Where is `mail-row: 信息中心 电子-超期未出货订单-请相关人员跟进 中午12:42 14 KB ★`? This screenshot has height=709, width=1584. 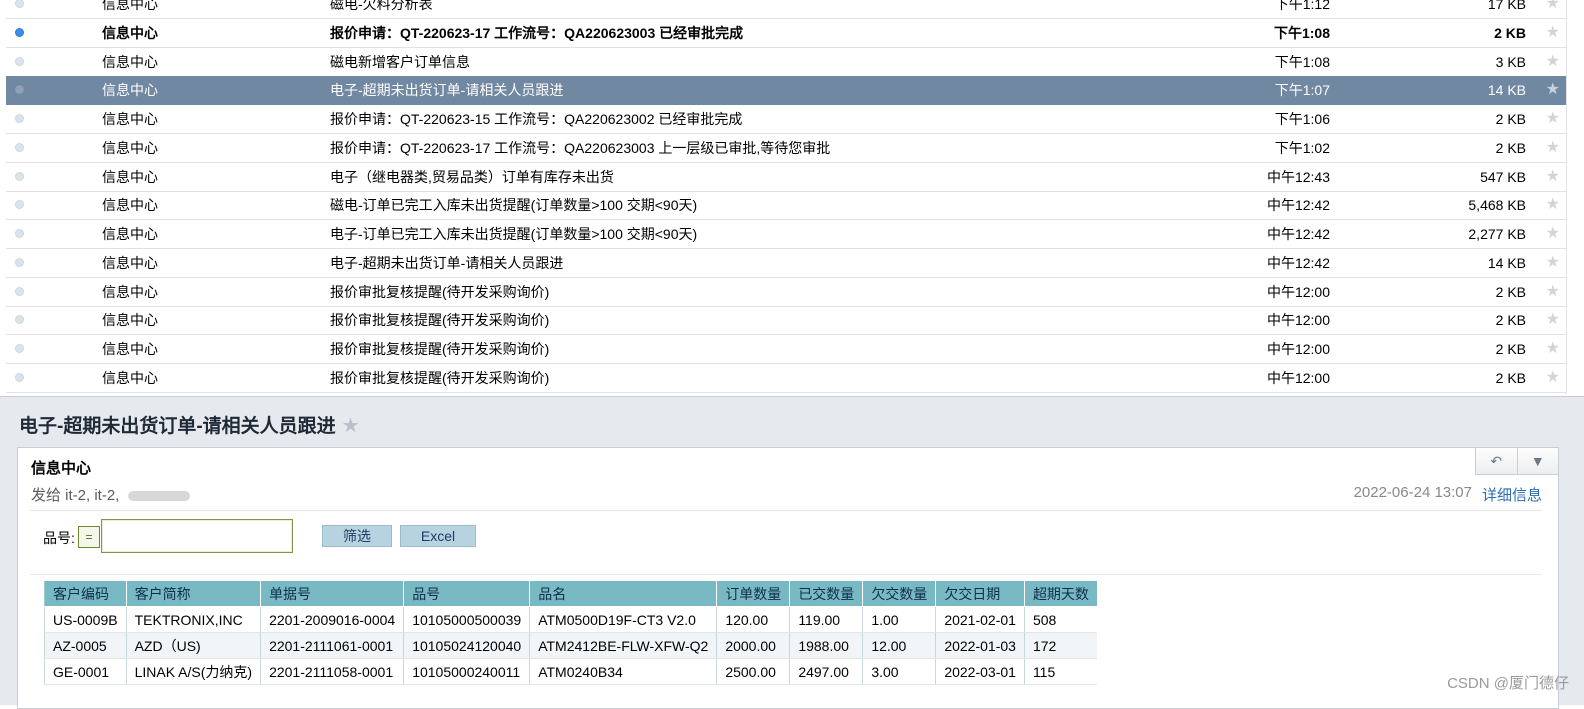
mail-row: 信息中心 电子-超期未出货订单-请相关人员跟进 中午12:42 14 KB ★ is located at coordinates (786, 263).